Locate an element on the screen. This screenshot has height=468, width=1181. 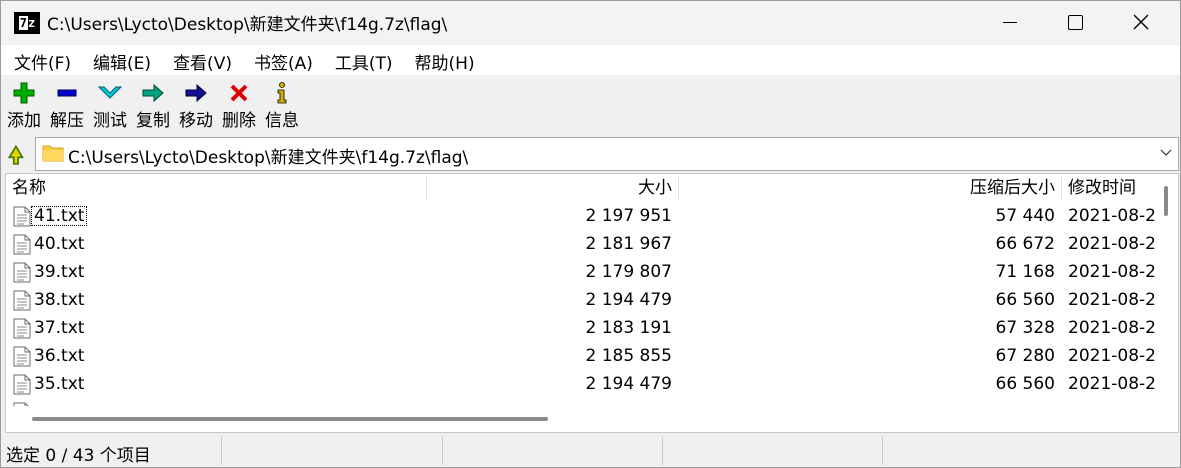
file-row: 39.txt 2 179 807 71 168 2021-08-2 is located at coordinates (581, 272).